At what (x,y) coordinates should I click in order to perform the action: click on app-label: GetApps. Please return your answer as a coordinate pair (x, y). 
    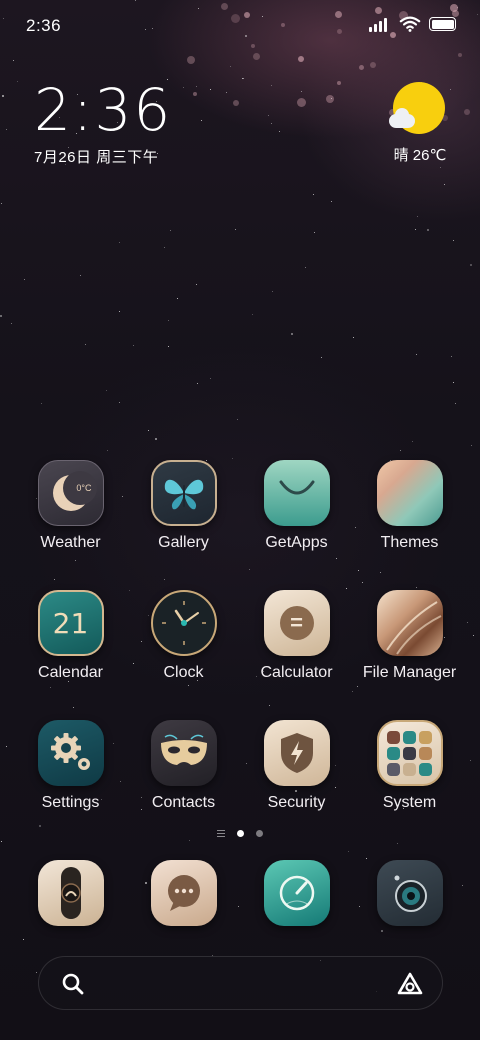
    Looking at the image, I should click on (296, 542).